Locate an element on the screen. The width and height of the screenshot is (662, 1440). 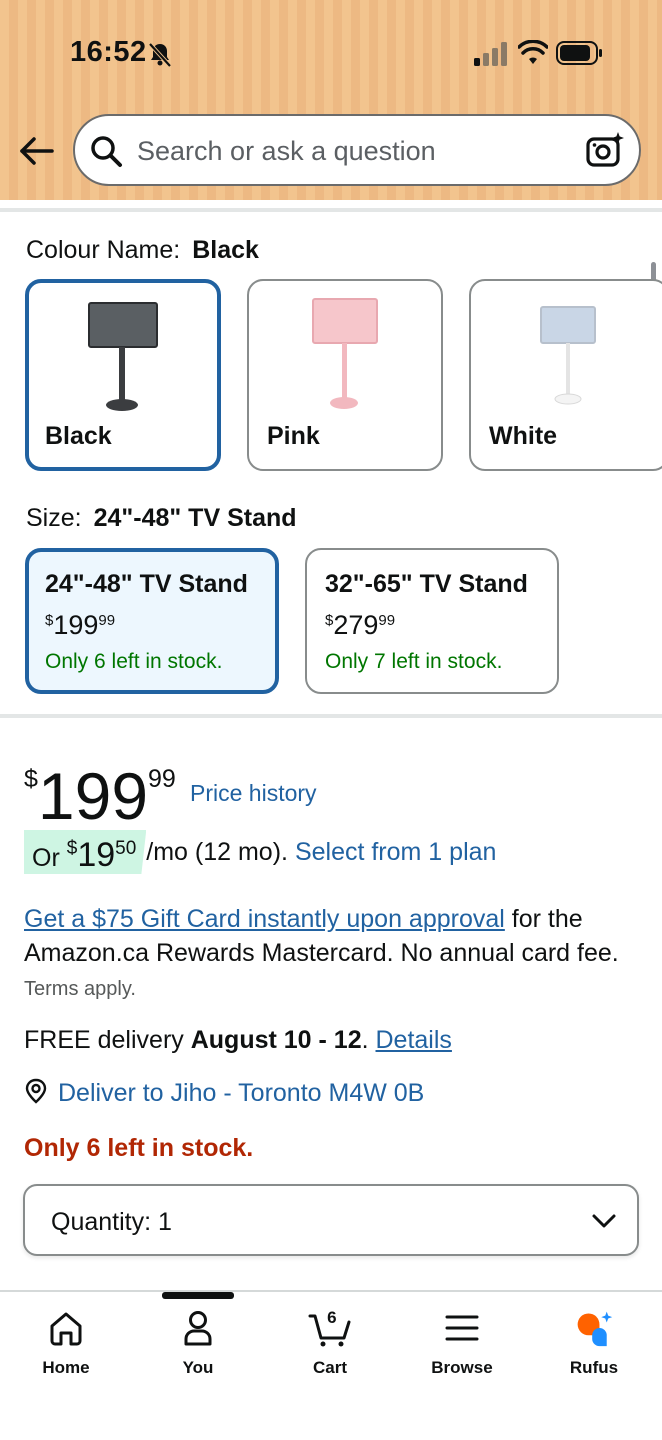
installment-price-pill: Or $1950 is located at coordinates (85, 852).